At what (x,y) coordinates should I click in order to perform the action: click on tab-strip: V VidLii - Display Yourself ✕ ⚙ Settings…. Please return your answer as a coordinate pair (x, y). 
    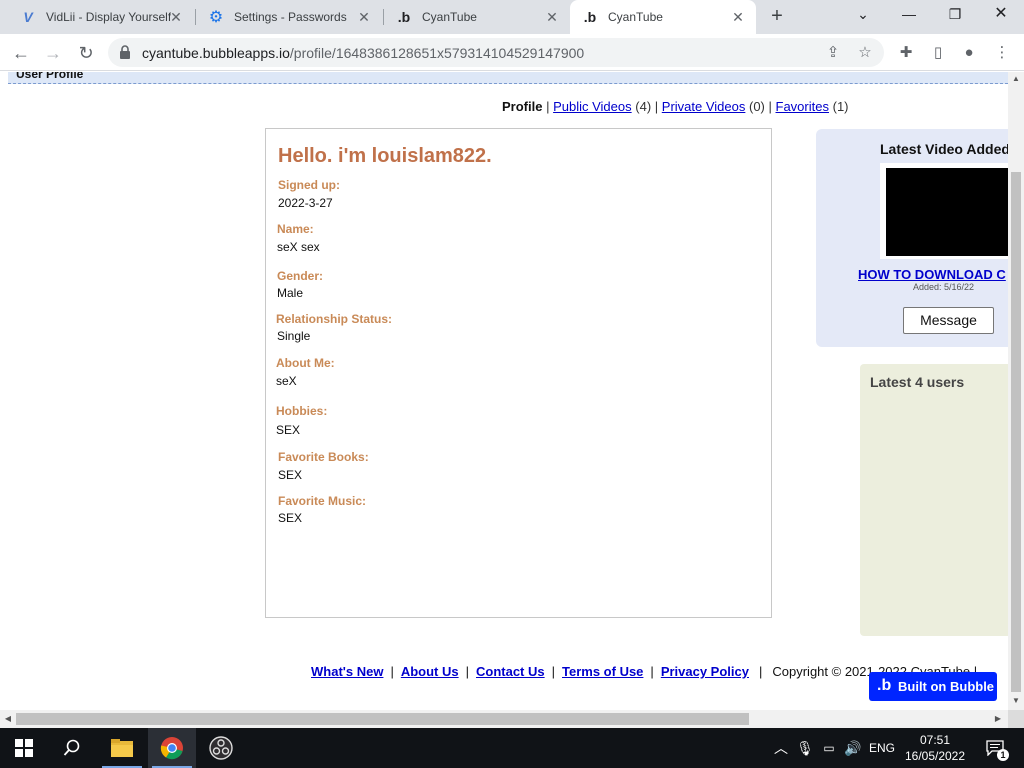
    Looking at the image, I should click on (512, 17).